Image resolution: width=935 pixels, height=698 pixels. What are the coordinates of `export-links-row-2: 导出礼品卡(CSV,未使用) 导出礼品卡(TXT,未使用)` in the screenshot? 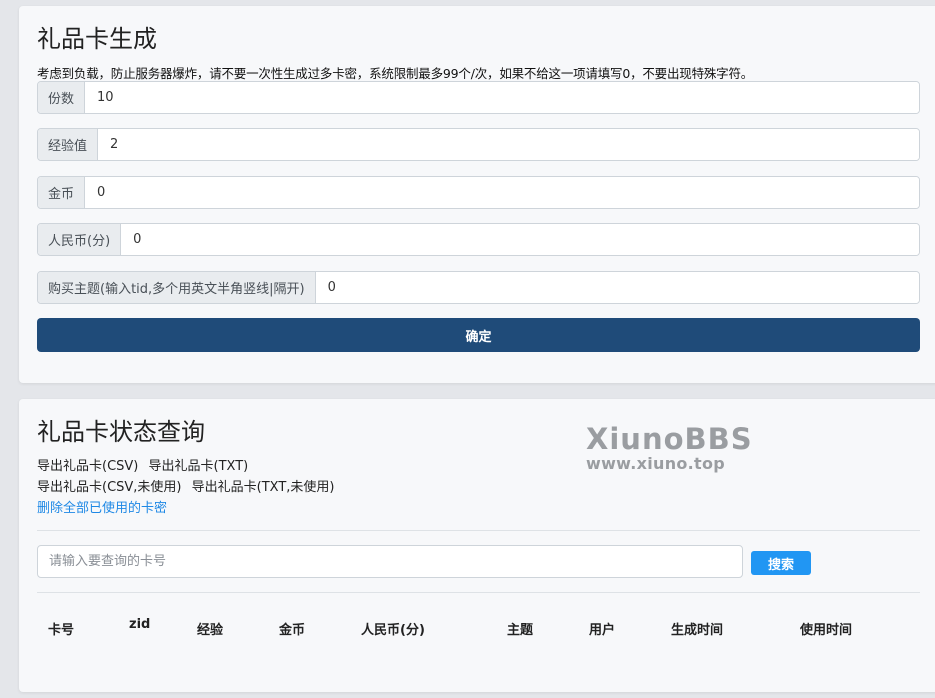 It's located at (188, 485).